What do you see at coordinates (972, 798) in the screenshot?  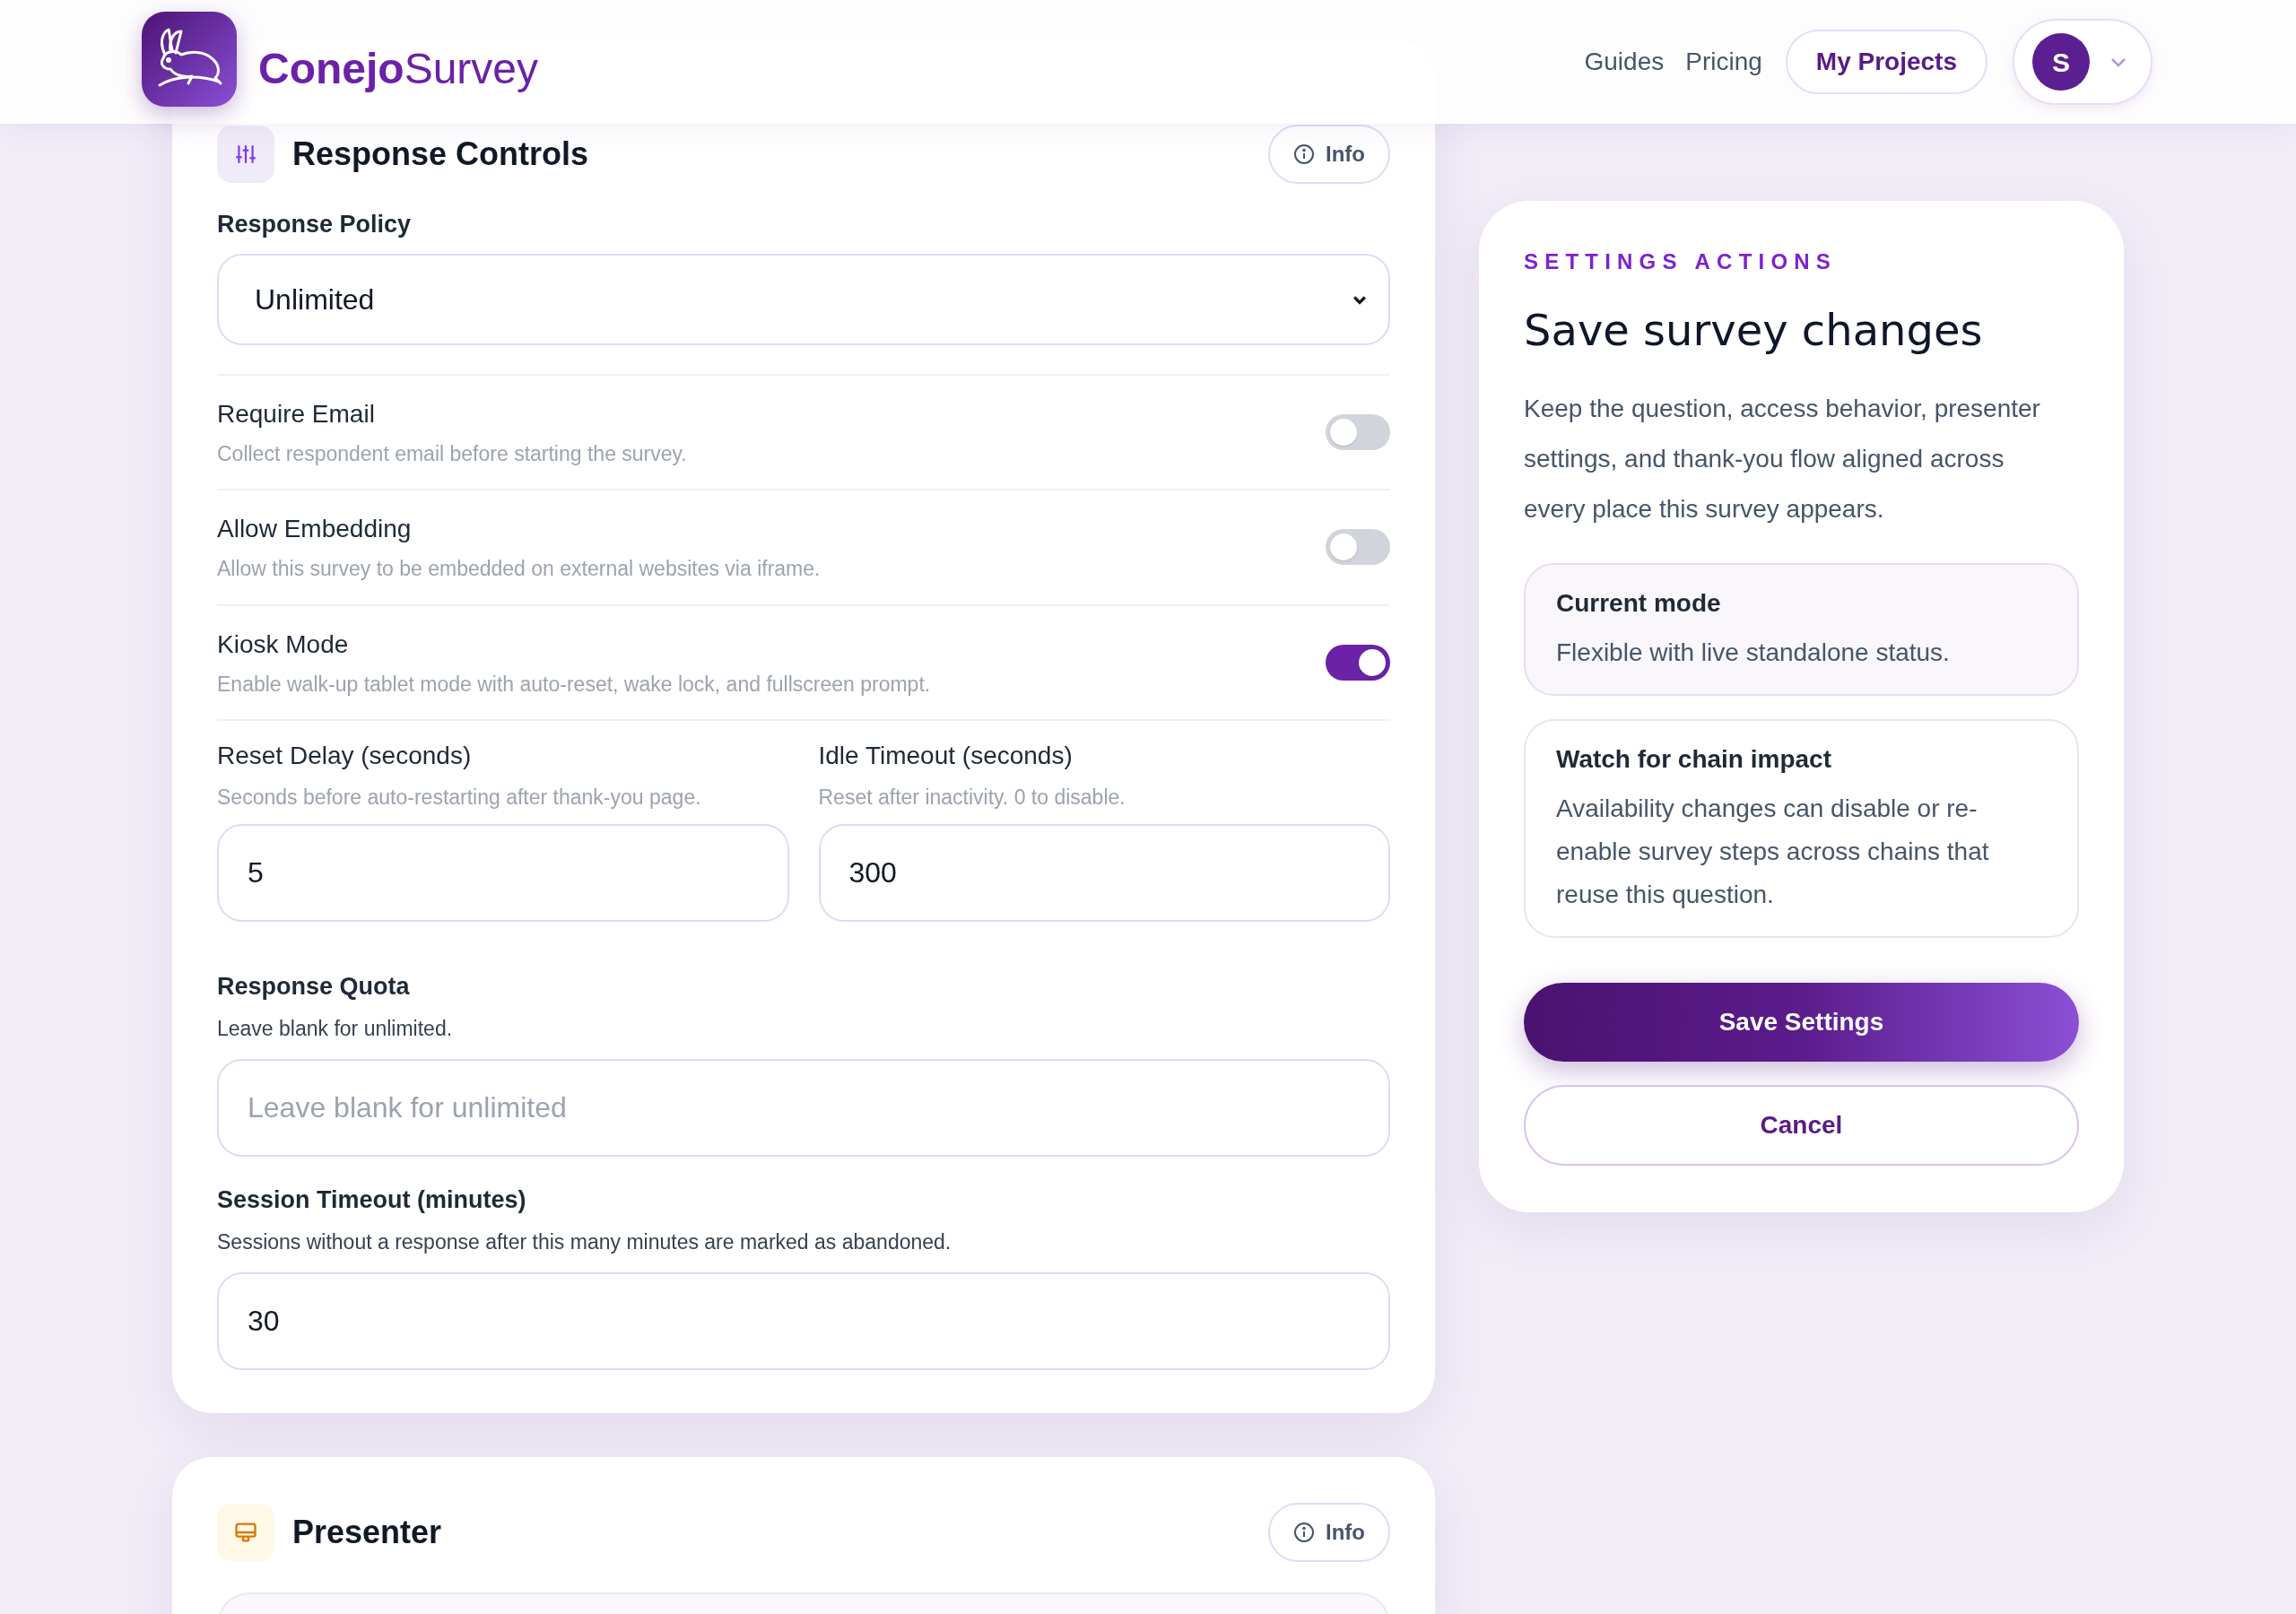 I see `field-description: Reset after inactivity. 0 to disable.` at bounding box center [972, 798].